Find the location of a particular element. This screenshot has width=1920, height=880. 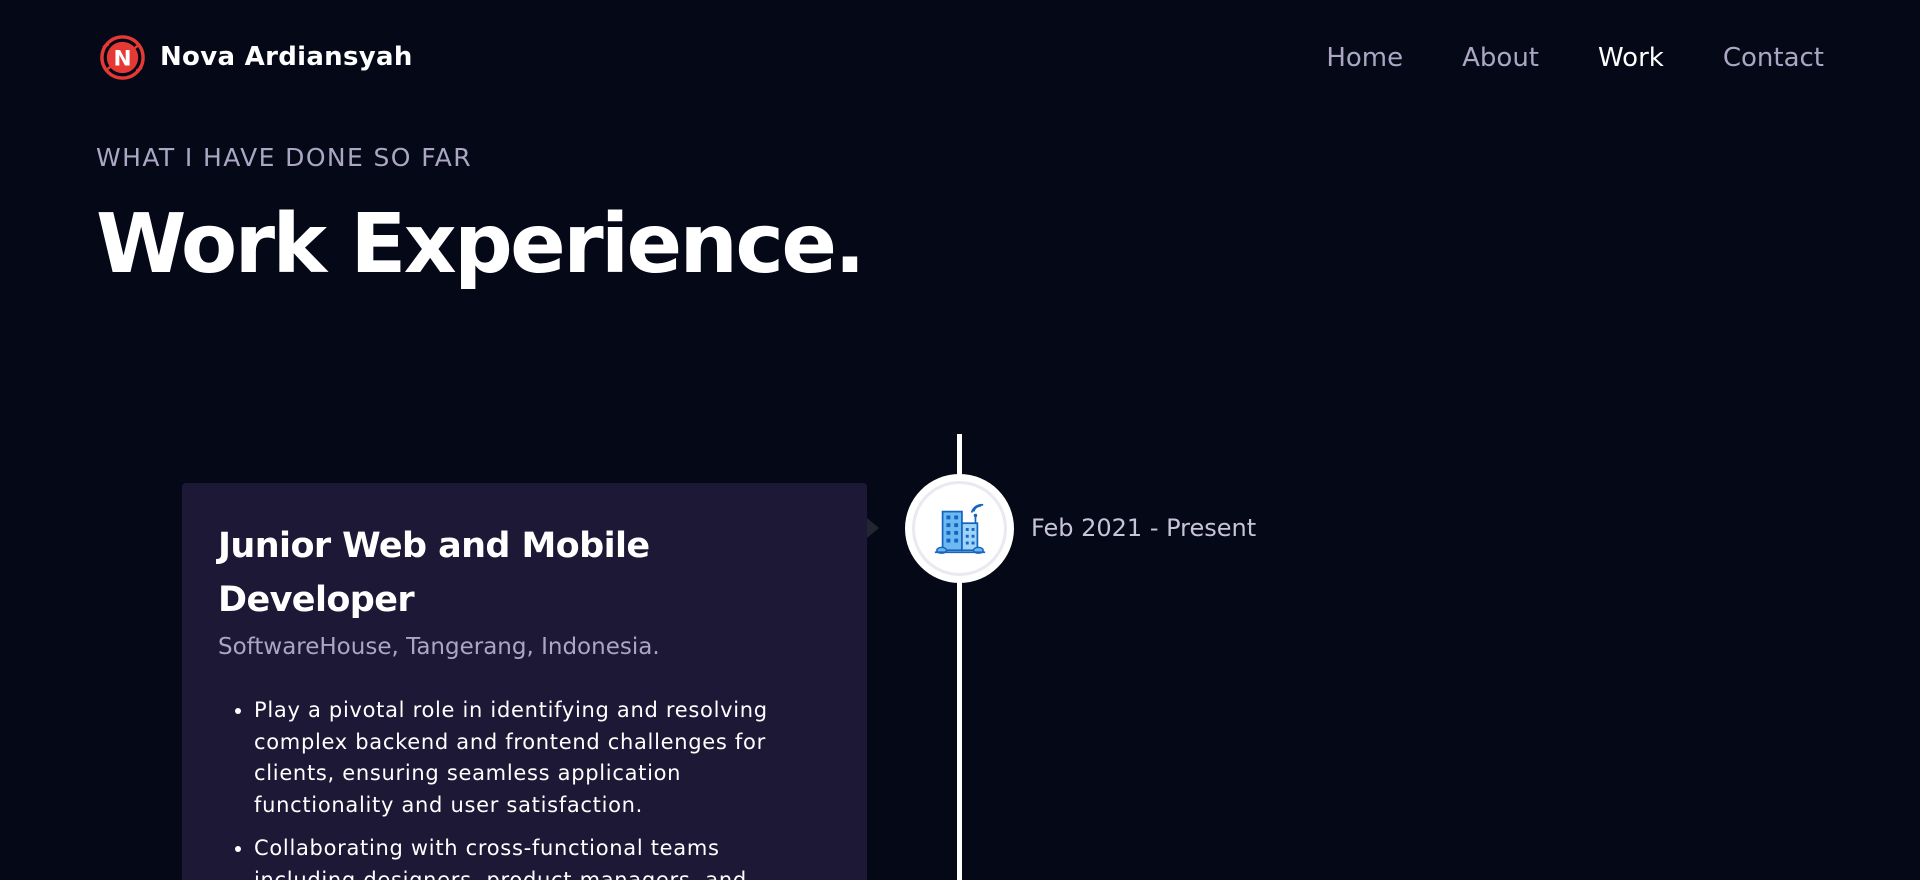

timeline-icon-inner is located at coordinates (959, 528).